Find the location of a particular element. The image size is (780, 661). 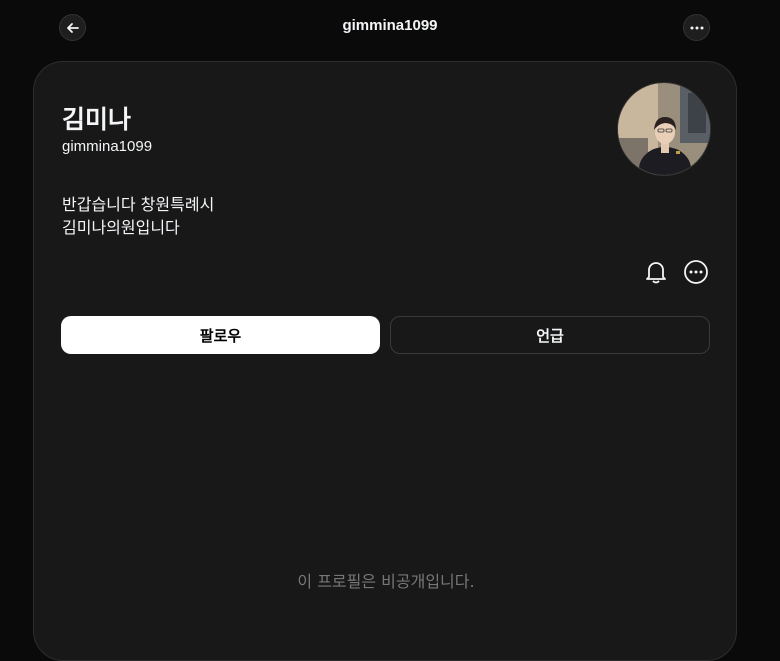

bell-icon is located at coordinates (656, 273).